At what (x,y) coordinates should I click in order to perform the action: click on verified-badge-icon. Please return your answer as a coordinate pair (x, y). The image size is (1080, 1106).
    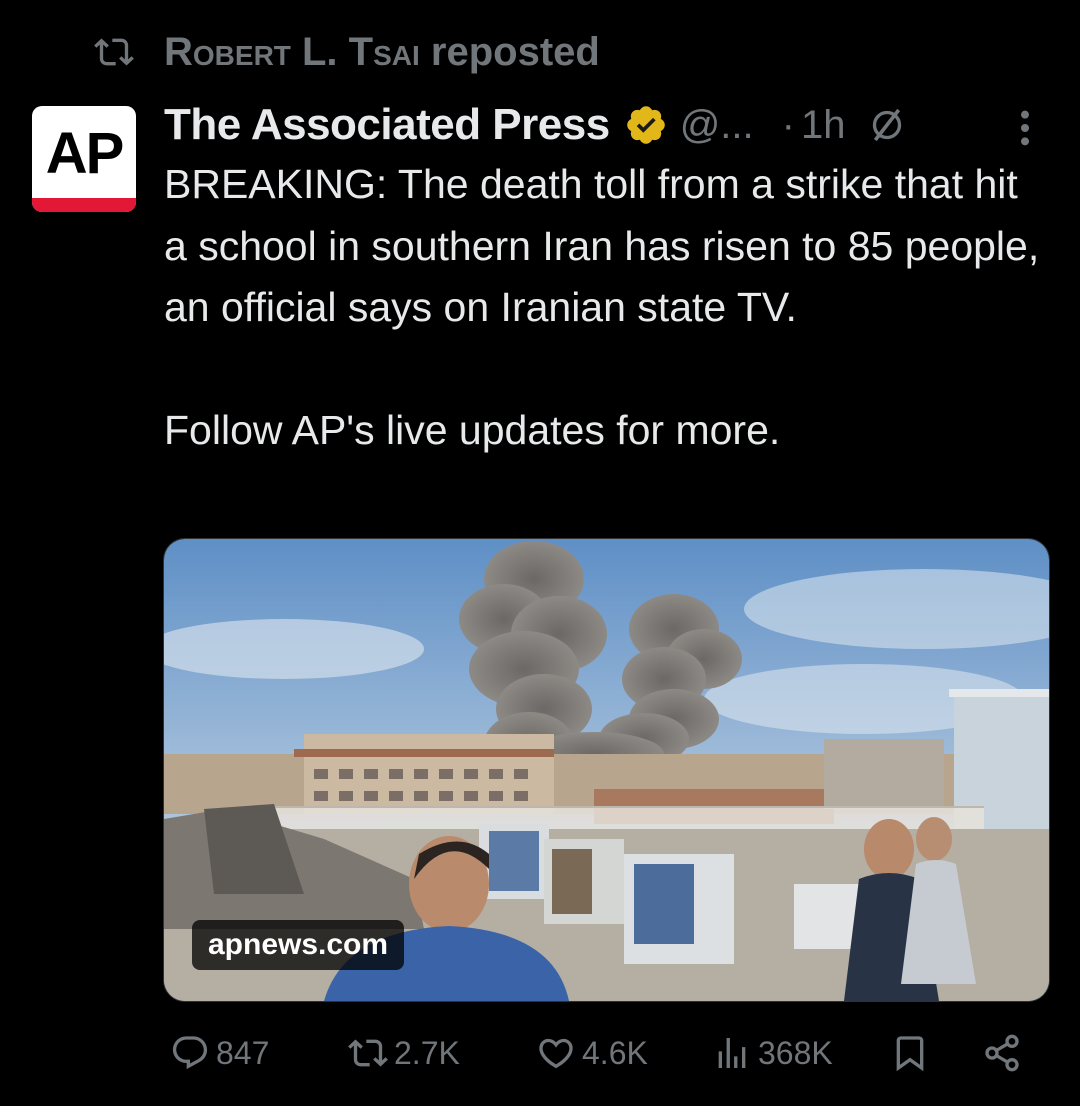
    Looking at the image, I should click on (645, 125).